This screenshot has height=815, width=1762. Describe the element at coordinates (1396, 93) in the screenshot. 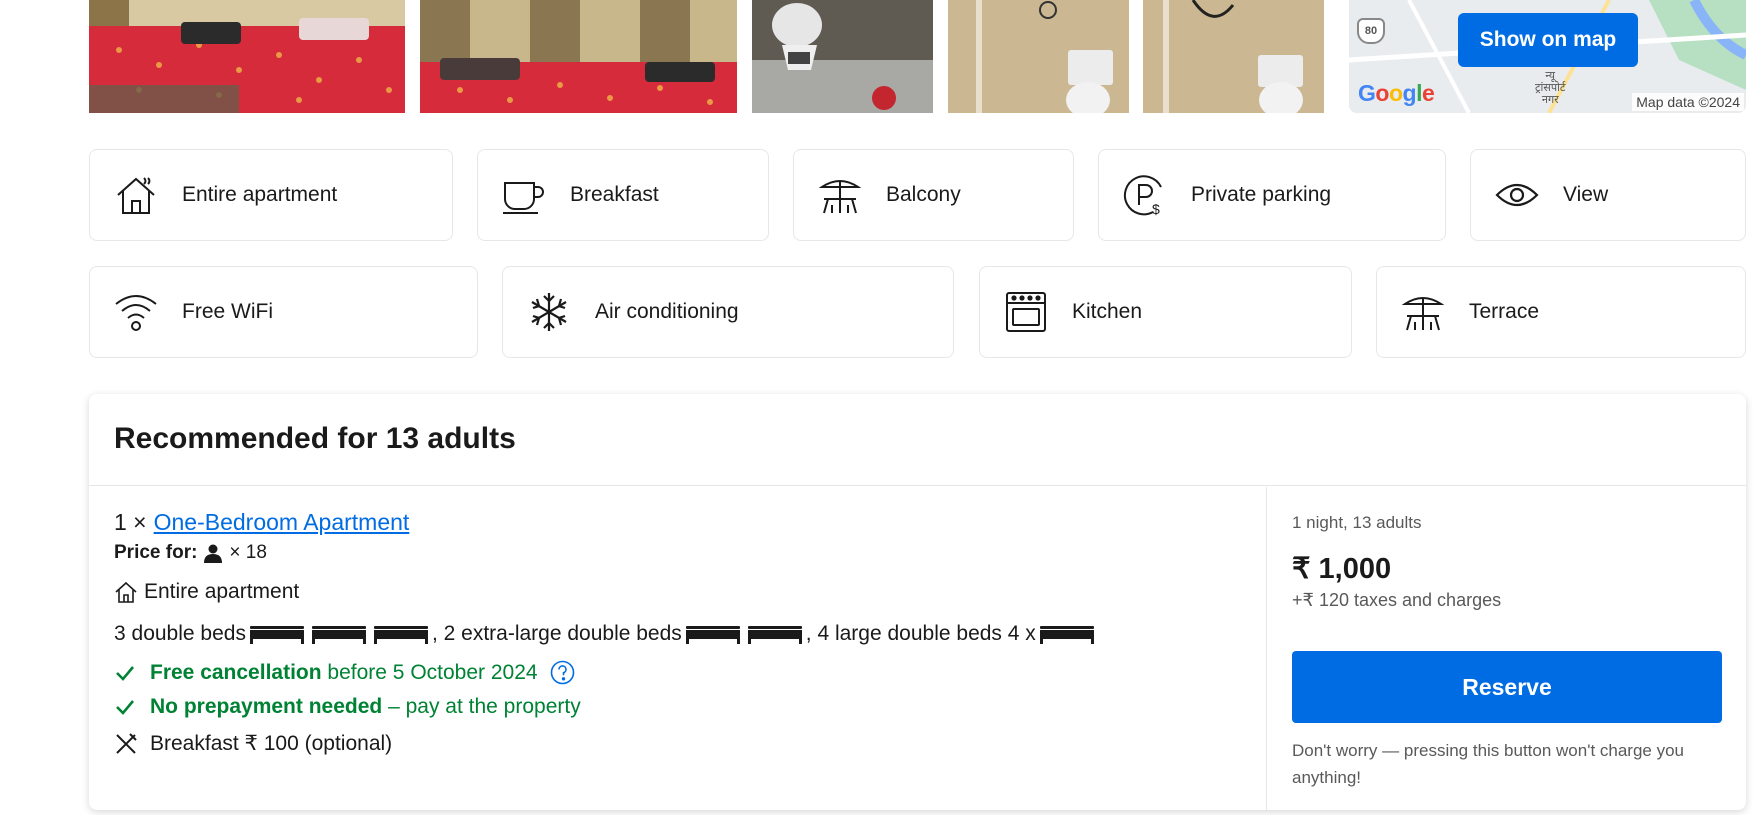

I see `google-logo: Google` at that location.